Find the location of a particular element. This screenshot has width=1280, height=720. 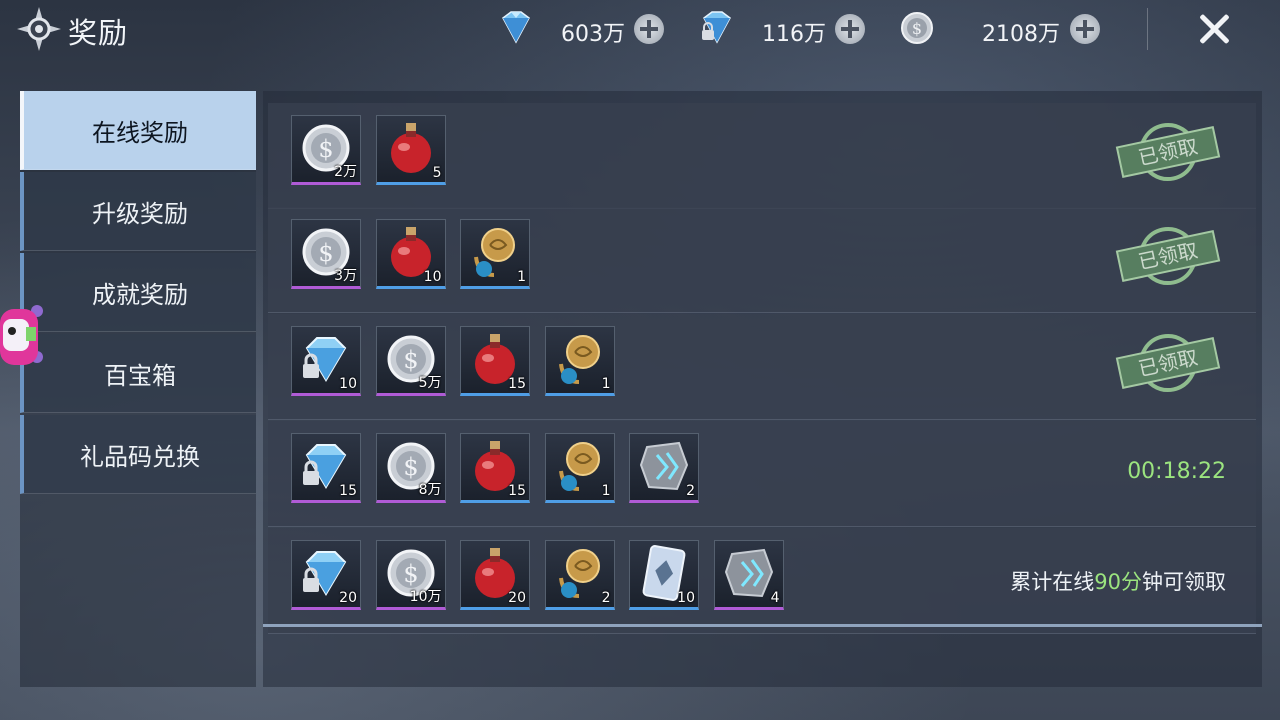

reward-item-locked-diamond: 10 is located at coordinates (326, 361).